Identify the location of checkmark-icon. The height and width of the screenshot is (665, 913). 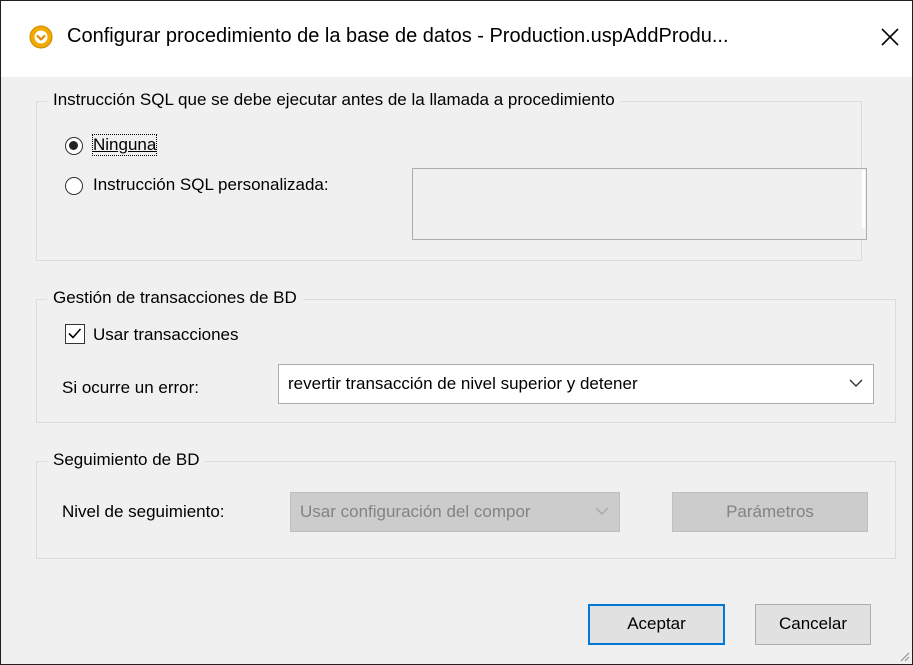
(75, 333).